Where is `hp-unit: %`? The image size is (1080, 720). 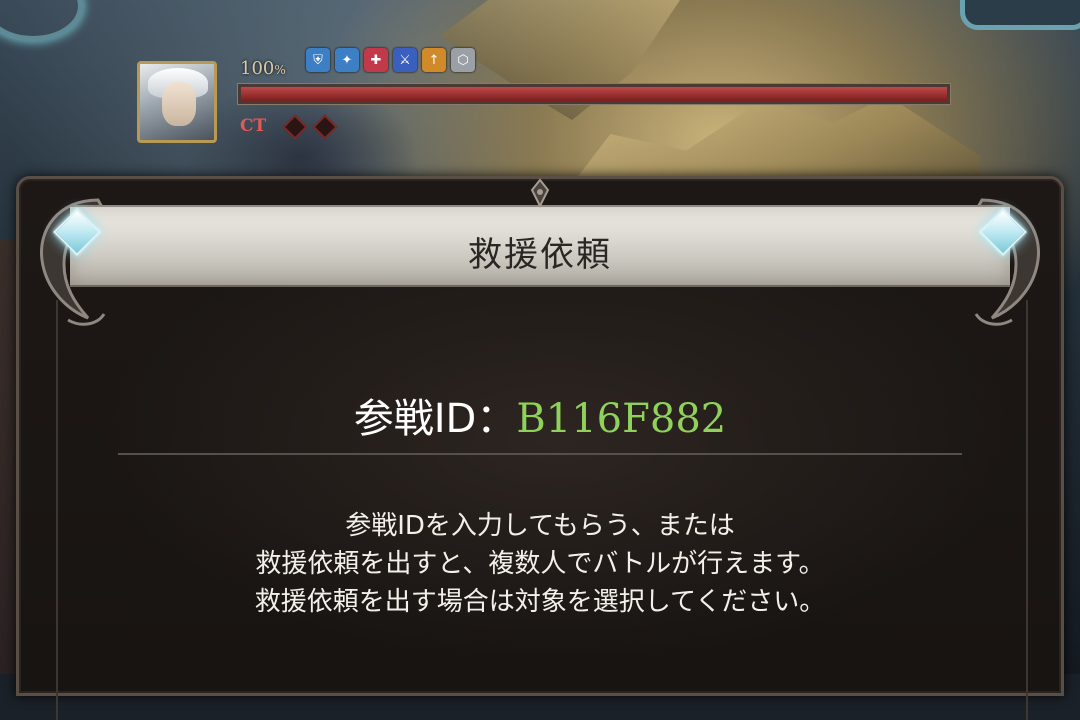 hp-unit: % is located at coordinates (280, 70).